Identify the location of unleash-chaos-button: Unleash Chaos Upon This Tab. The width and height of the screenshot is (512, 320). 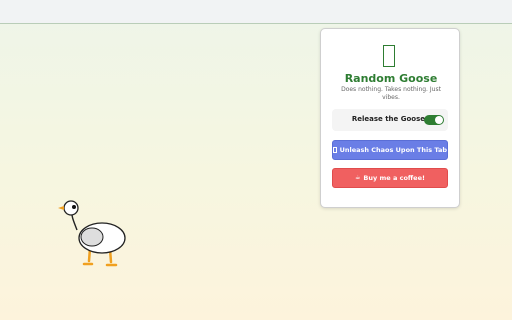
(390, 150).